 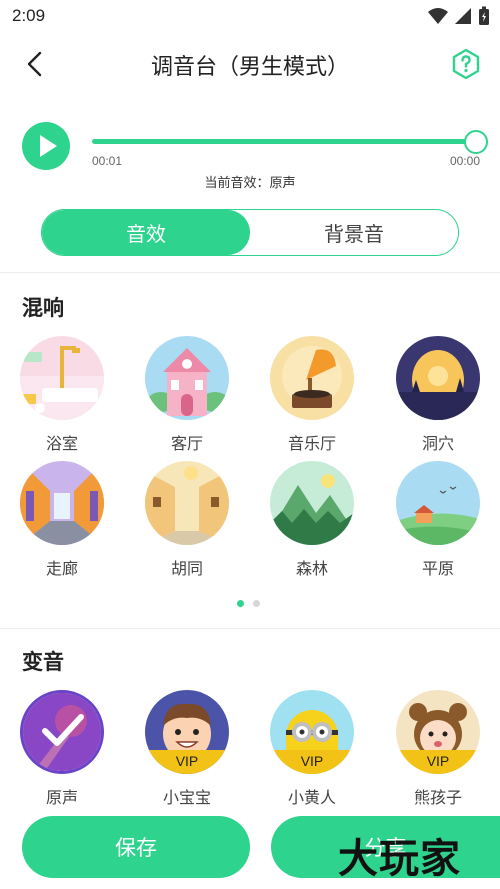 I want to click on reverb-label: 洞穴, so click(x=437, y=443).